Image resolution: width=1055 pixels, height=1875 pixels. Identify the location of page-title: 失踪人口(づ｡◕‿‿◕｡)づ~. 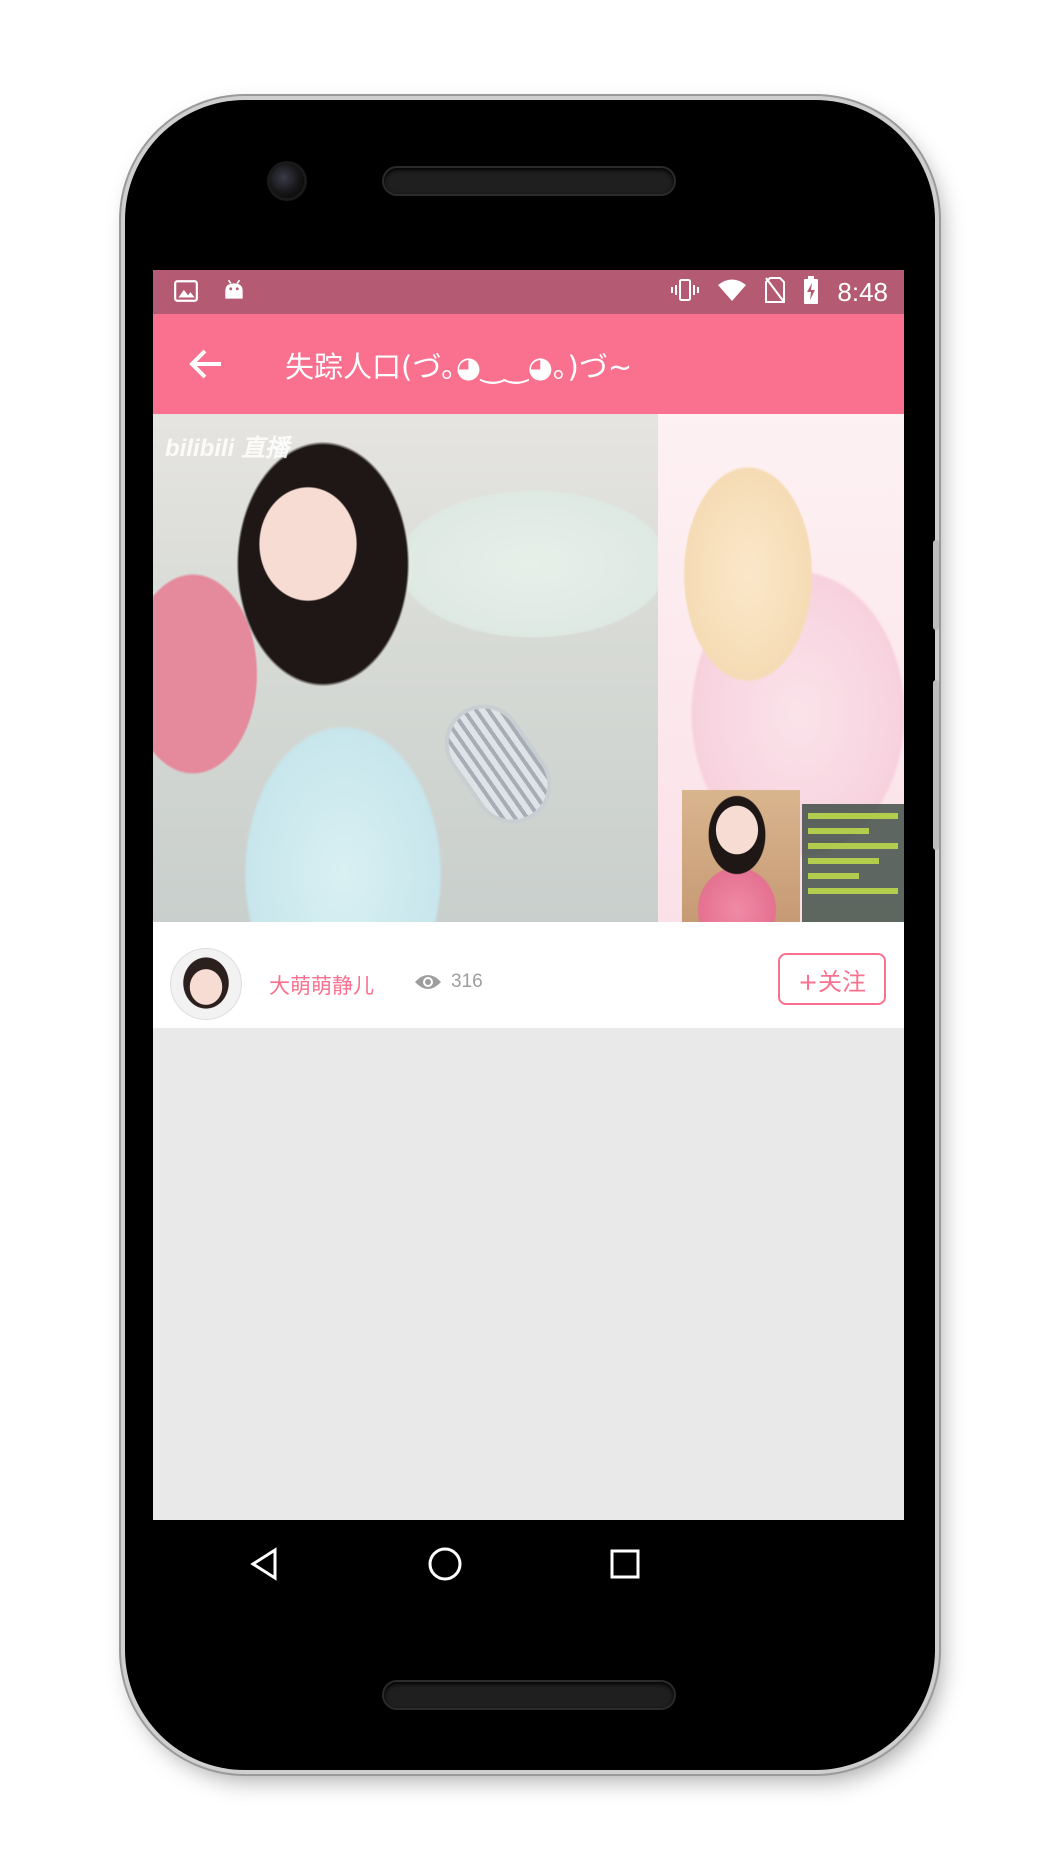
(459, 367).